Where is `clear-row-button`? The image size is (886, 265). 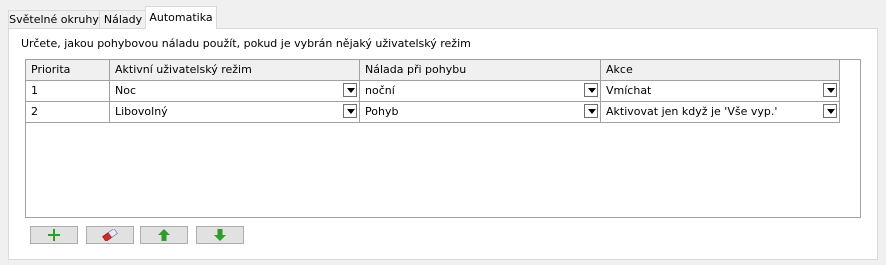 clear-row-button is located at coordinates (110, 235).